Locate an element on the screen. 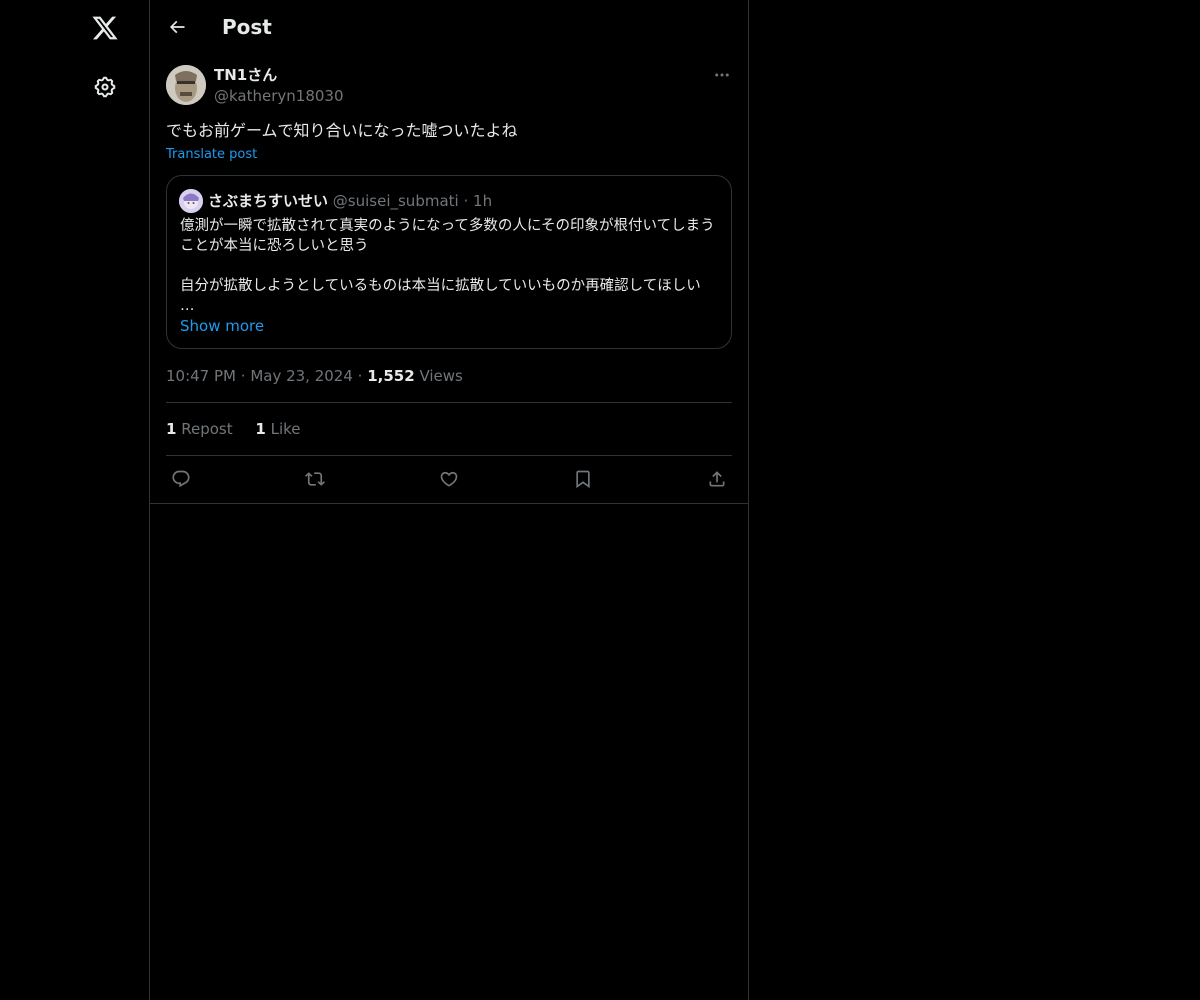 The height and width of the screenshot is (1000, 1200). post-time: 10:47 PM is located at coordinates (201, 376).